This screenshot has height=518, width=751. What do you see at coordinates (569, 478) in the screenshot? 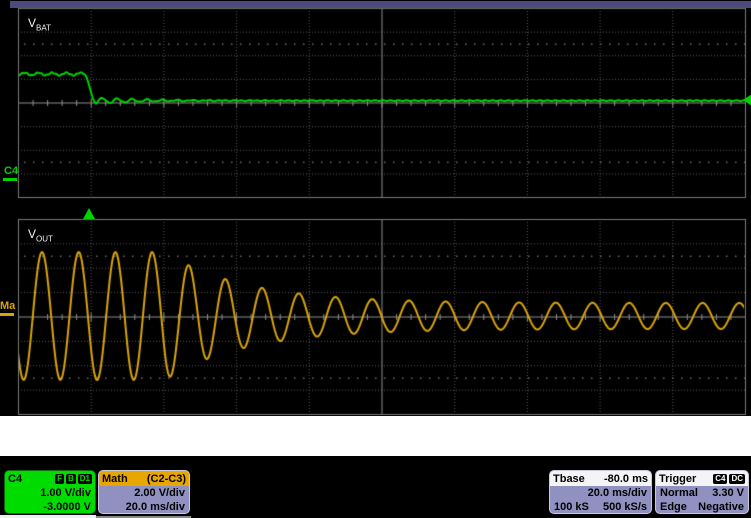
I see `tbase-title: Tbase` at bounding box center [569, 478].